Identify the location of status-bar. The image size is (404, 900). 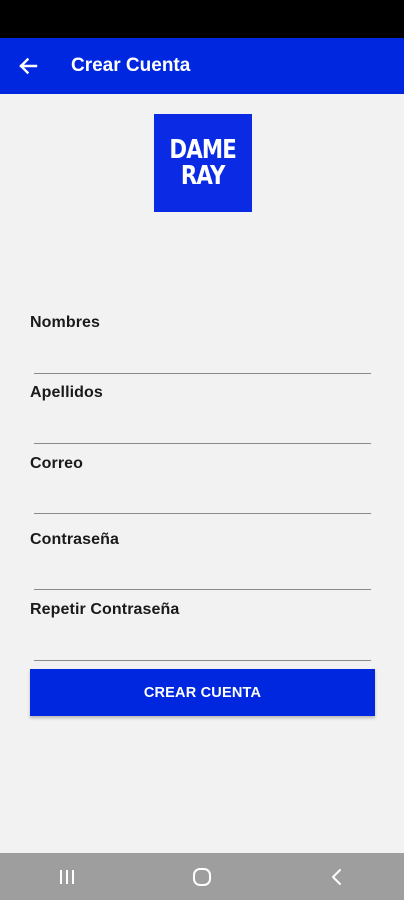
(202, 19).